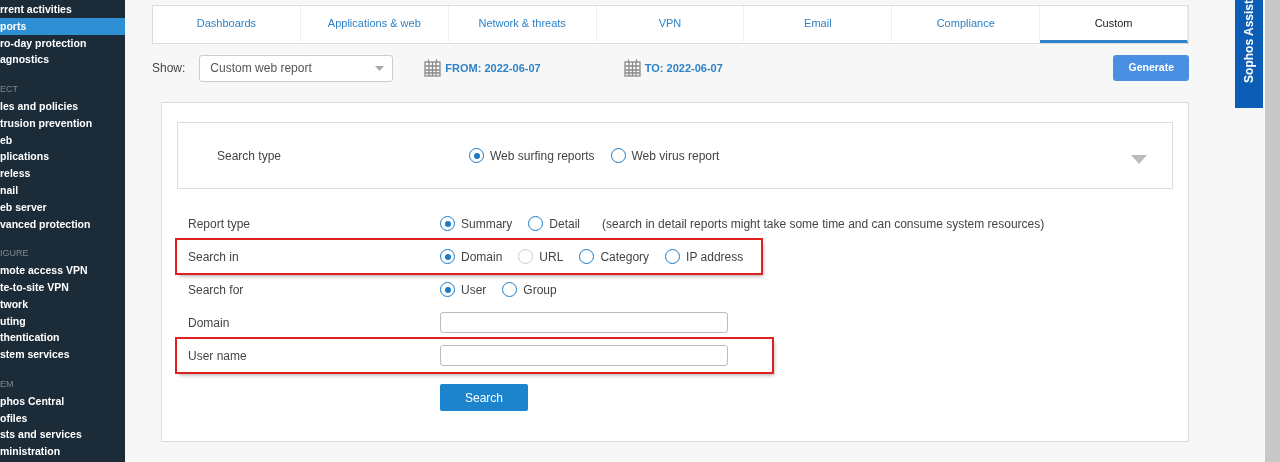  What do you see at coordinates (7, 384) in the screenshot?
I see `sidebar-section-heading: EM` at bounding box center [7, 384].